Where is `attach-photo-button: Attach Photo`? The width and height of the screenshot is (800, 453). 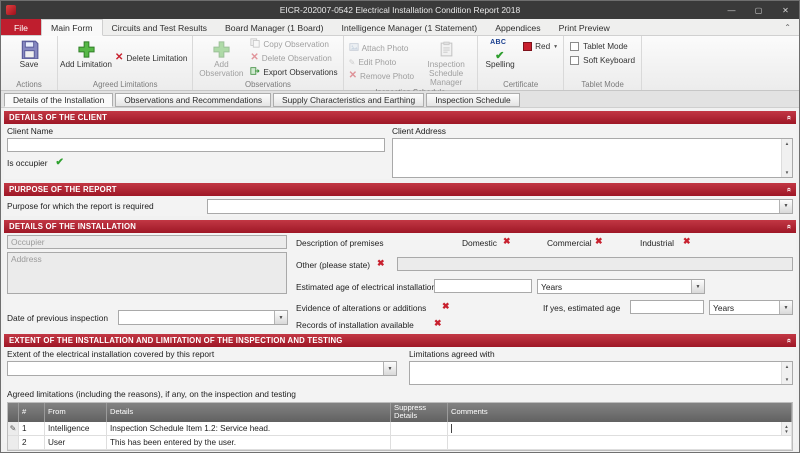
attach-photo-button: Attach Photo is located at coordinates (382, 48).